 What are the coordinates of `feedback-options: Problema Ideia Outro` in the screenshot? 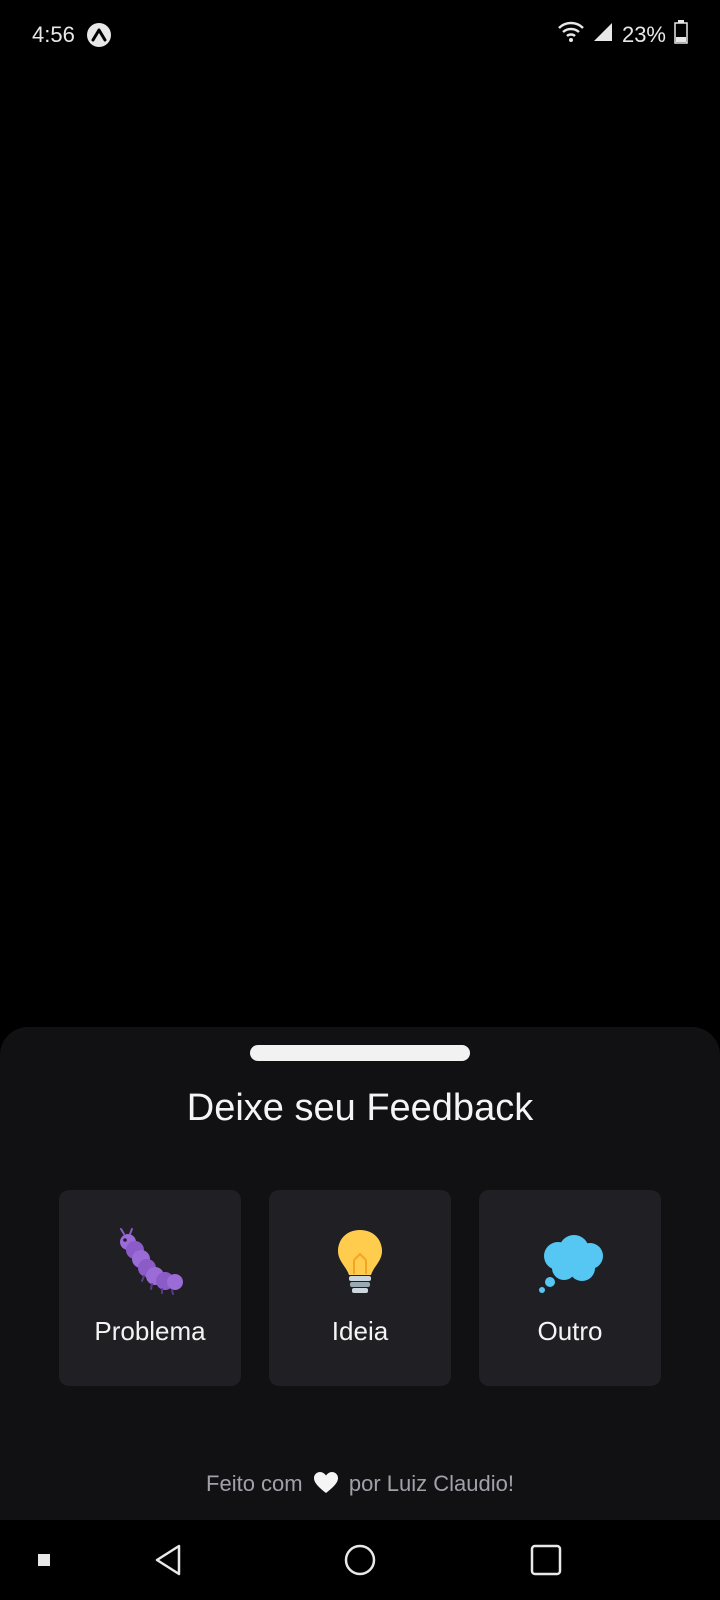 It's located at (360, 1288).